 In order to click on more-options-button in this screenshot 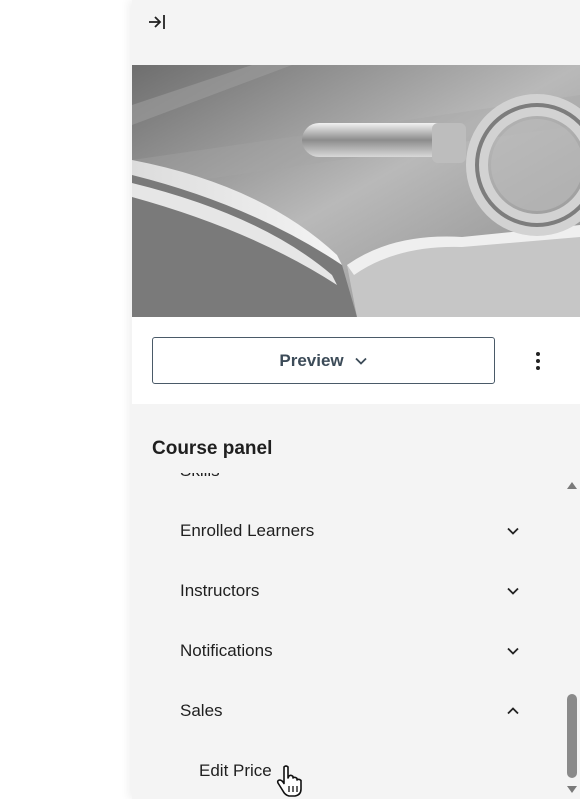, I will do `click(538, 361)`.